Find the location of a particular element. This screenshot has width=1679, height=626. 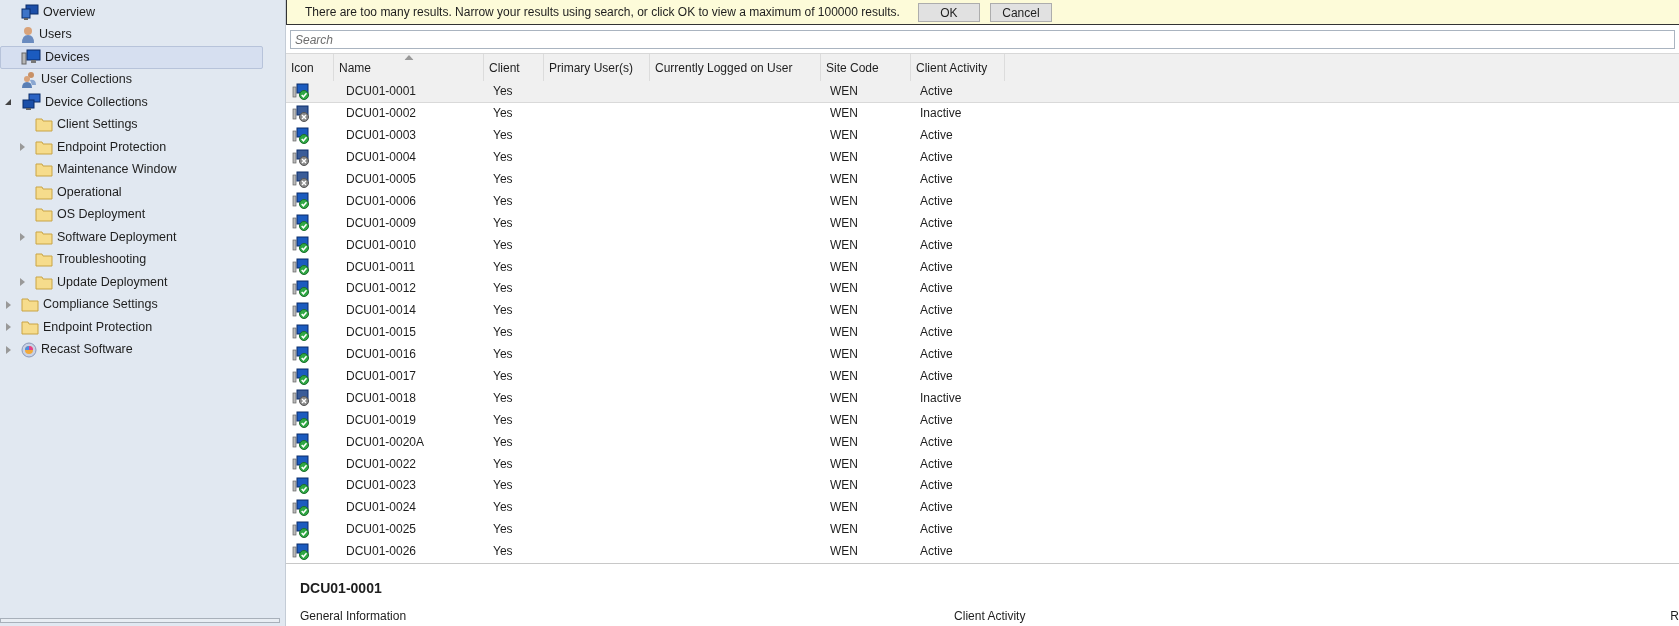

collapse-arrow-icon is located at coordinates (8, 102).